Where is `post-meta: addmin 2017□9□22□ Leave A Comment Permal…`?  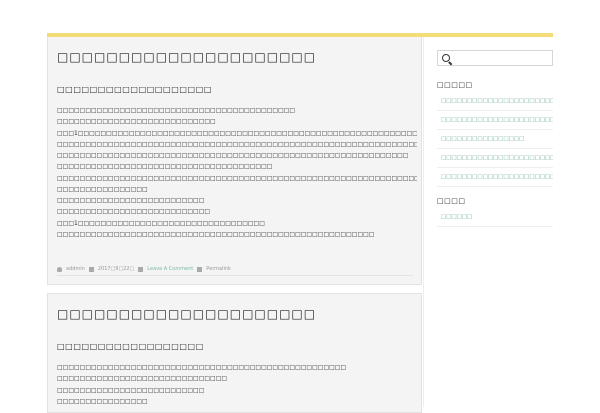 post-meta: addmin 2017□9□22□ Leave A Comment Permal… is located at coordinates (236, 269).